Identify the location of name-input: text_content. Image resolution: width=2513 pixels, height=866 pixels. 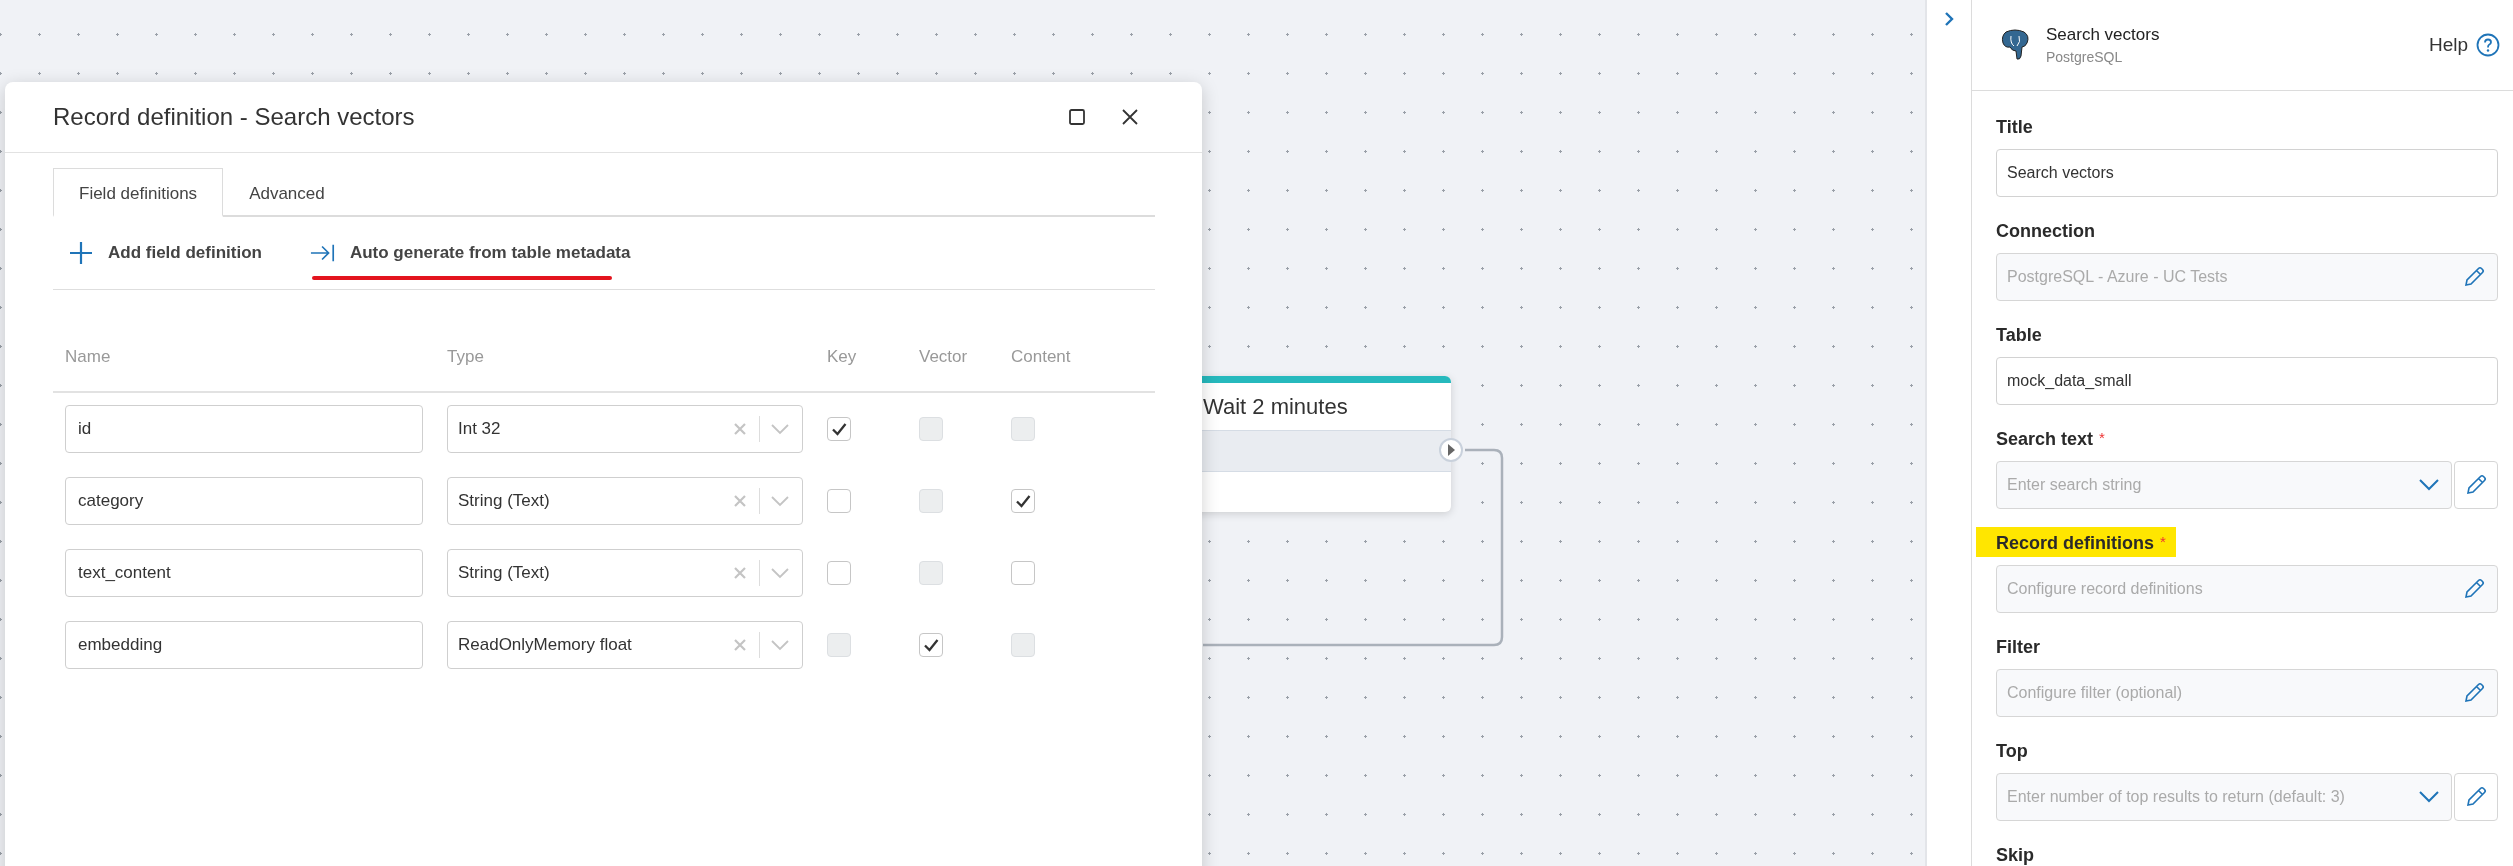
(244, 573).